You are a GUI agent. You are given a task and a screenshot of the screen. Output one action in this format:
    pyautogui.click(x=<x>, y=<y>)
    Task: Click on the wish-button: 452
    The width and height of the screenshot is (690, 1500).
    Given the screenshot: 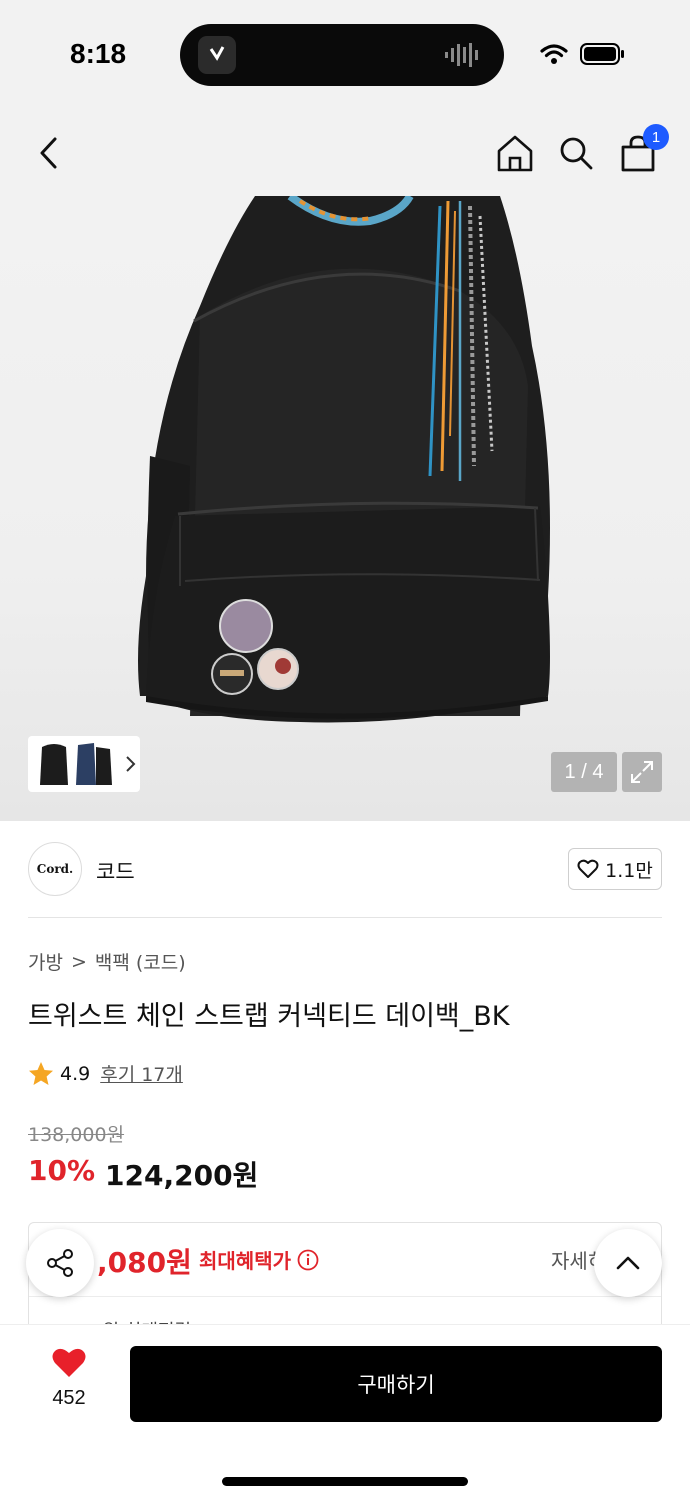 What is the action you would take?
    pyautogui.click(x=69, y=1378)
    